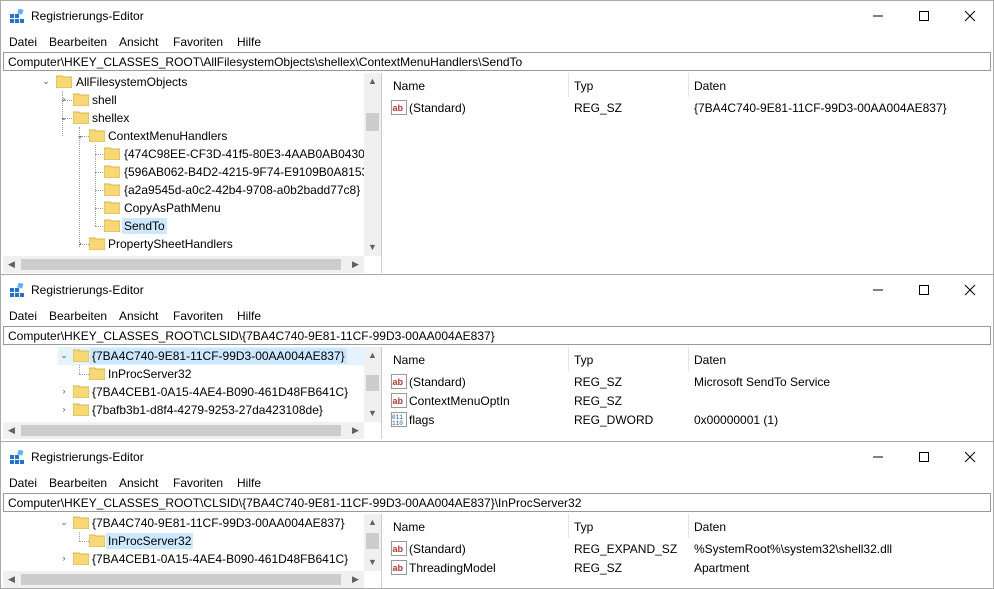  Describe the element at coordinates (242, 190) in the screenshot. I see `tree-node-label: {a2a9545d-a0c2-42b4-9708-a0b2badd77c8}` at that location.